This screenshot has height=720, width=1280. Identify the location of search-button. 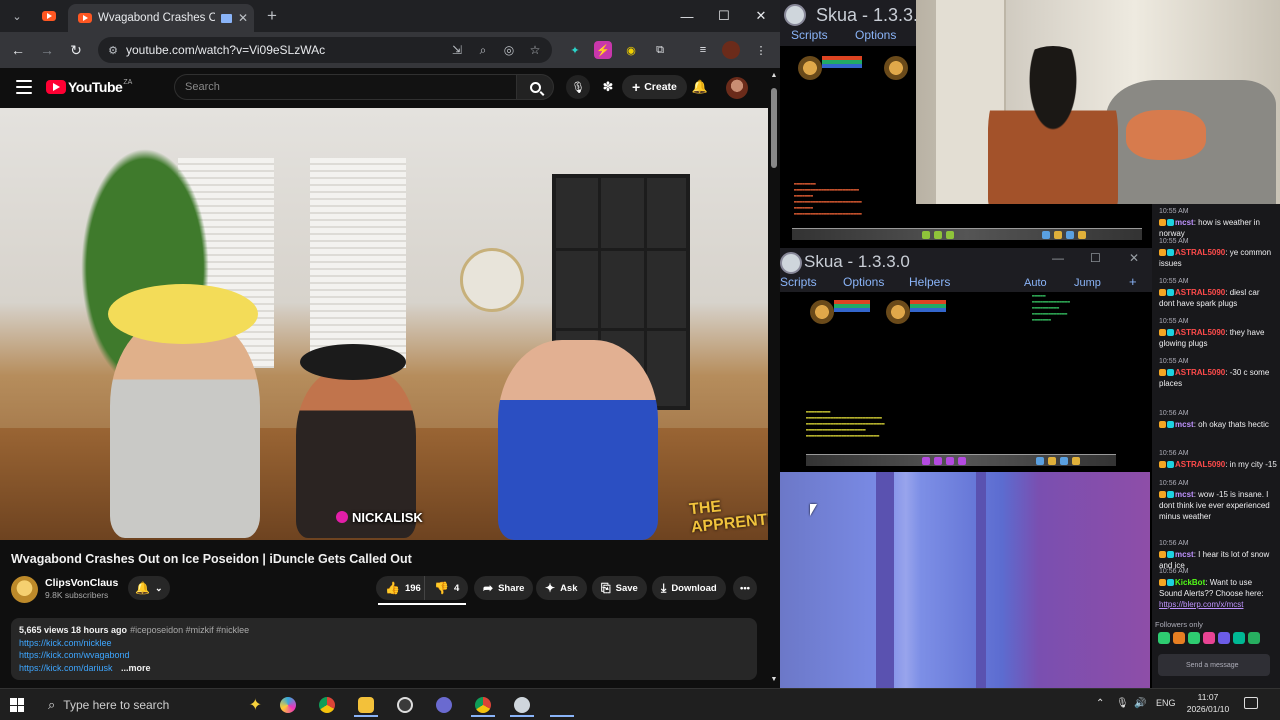
(535, 87).